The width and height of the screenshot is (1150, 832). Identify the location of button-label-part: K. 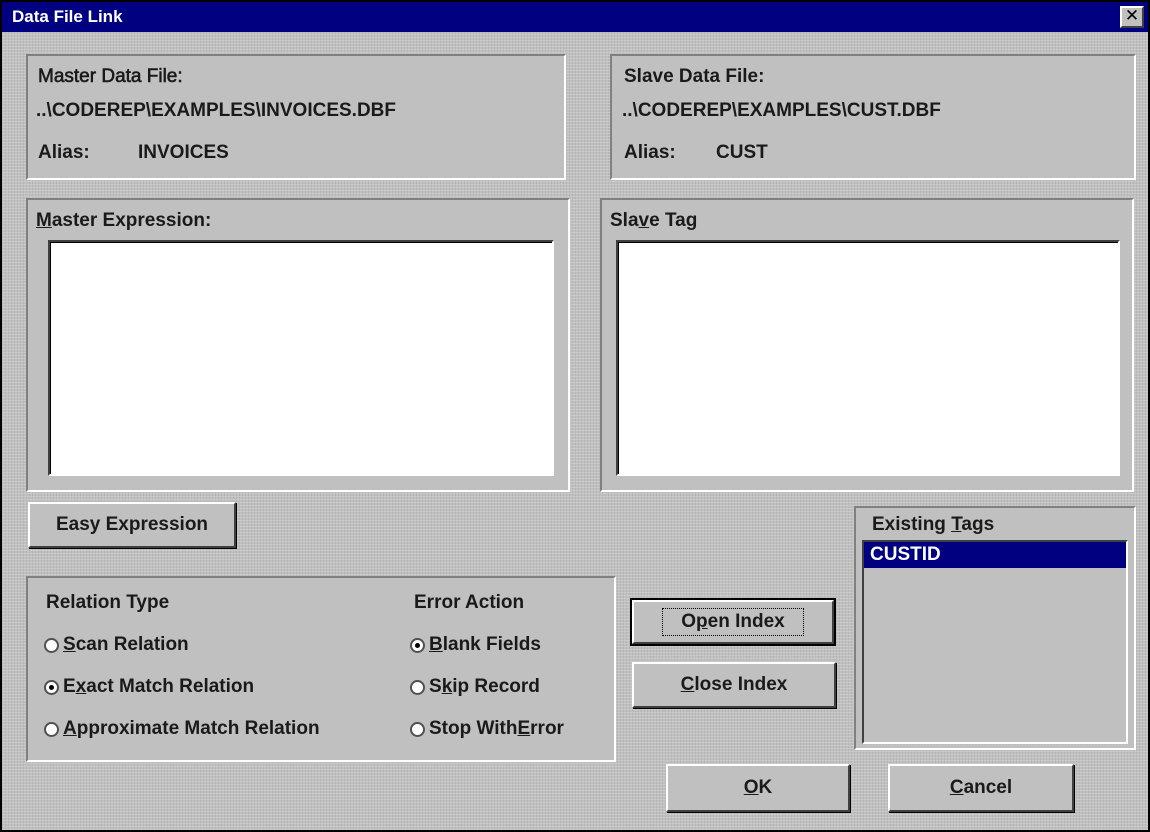
(765, 787).